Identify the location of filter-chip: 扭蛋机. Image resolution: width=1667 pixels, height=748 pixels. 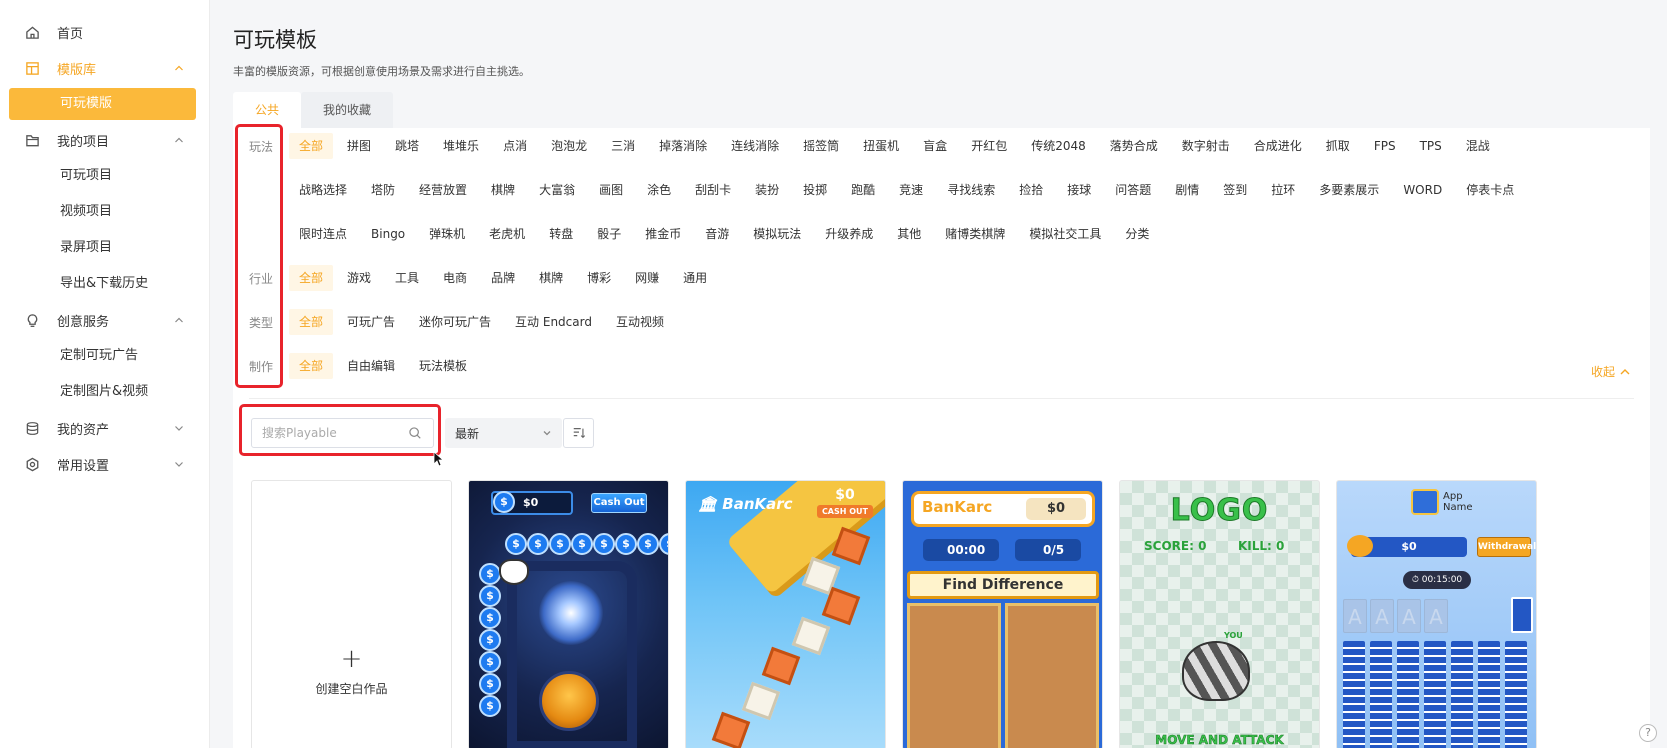
(881, 146).